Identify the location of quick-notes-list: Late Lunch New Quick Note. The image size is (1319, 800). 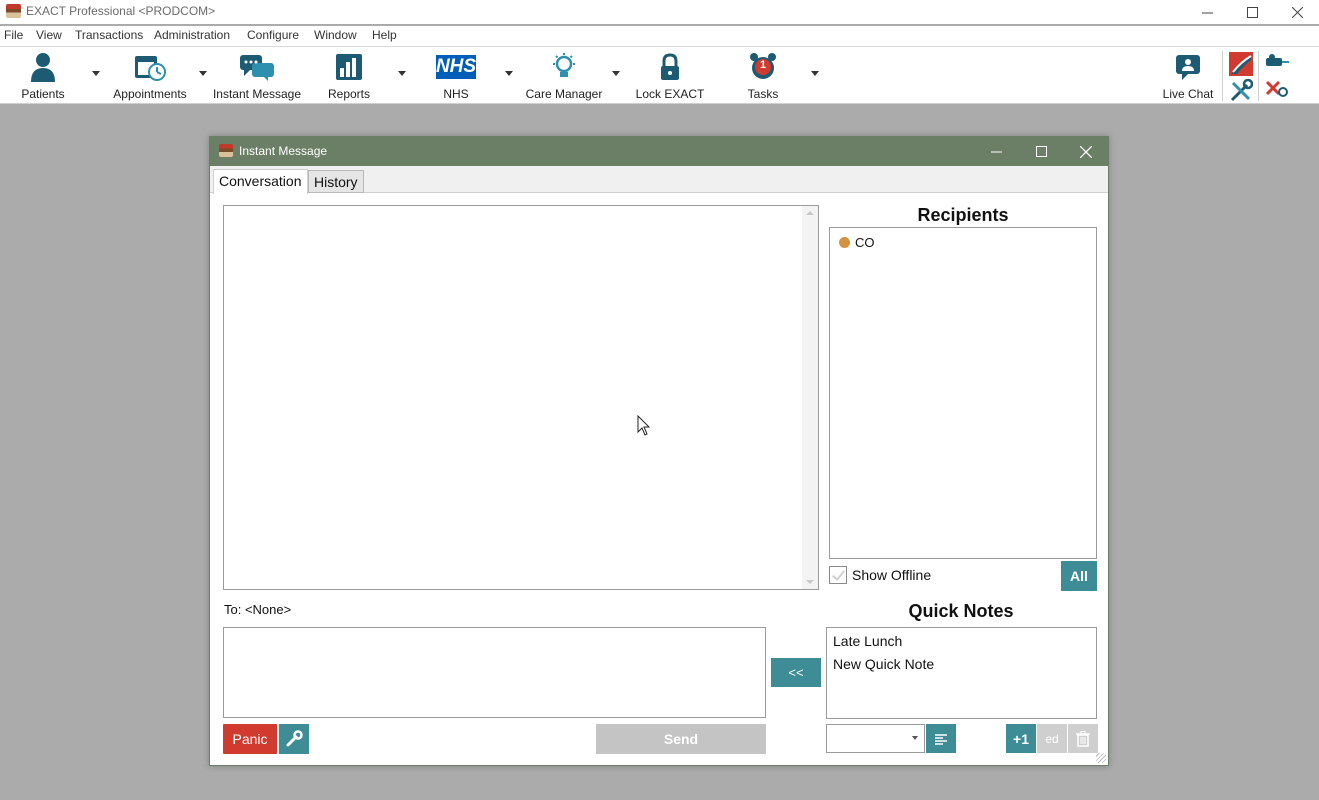
(961, 673).